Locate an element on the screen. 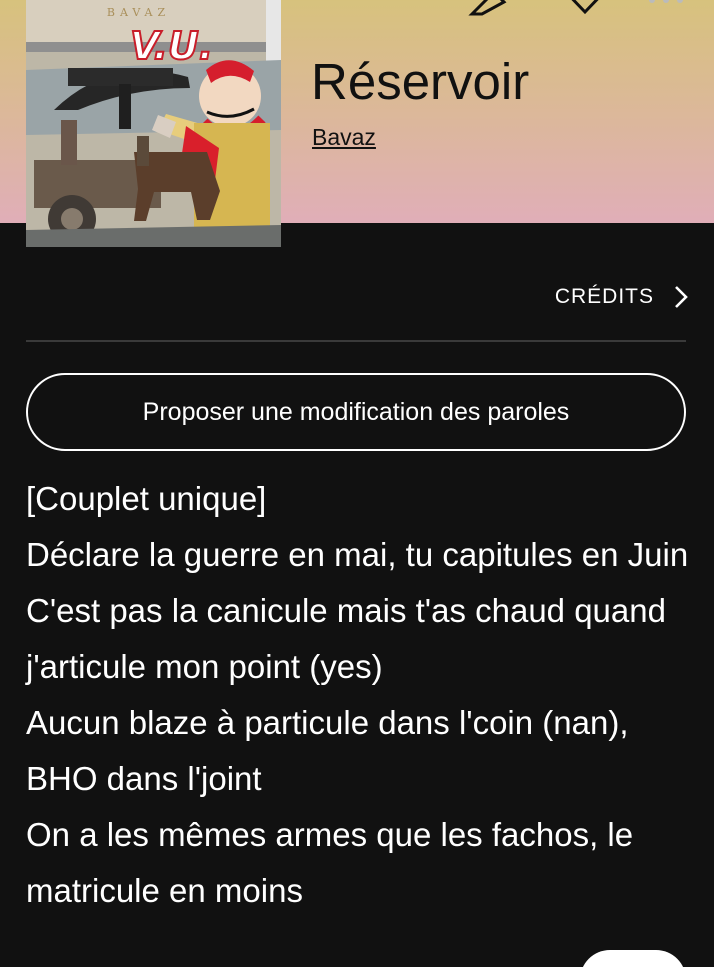 The height and width of the screenshot is (967, 714). song-title: Réservoir is located at coordinates (420, 81).